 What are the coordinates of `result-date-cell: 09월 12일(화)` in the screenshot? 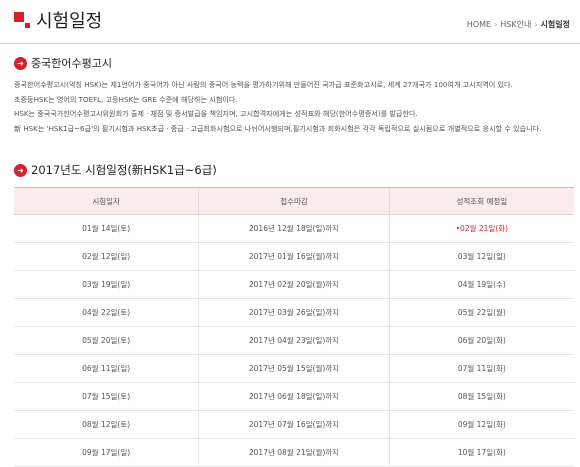 It's located at (481, 424).